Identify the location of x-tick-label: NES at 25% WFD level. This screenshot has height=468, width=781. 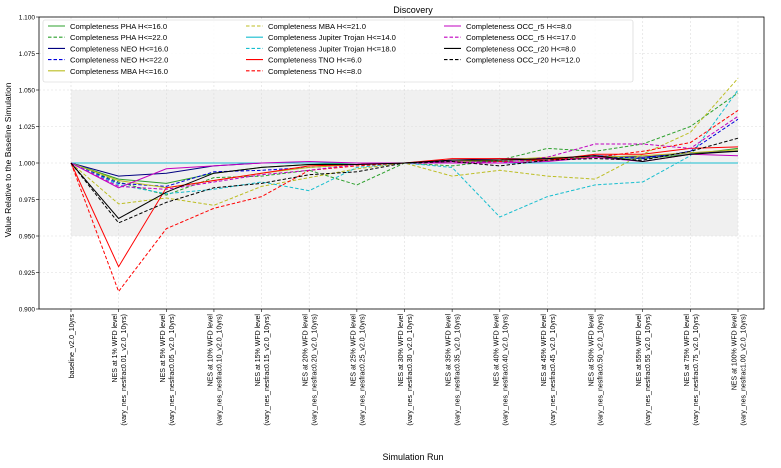
(353, 350).